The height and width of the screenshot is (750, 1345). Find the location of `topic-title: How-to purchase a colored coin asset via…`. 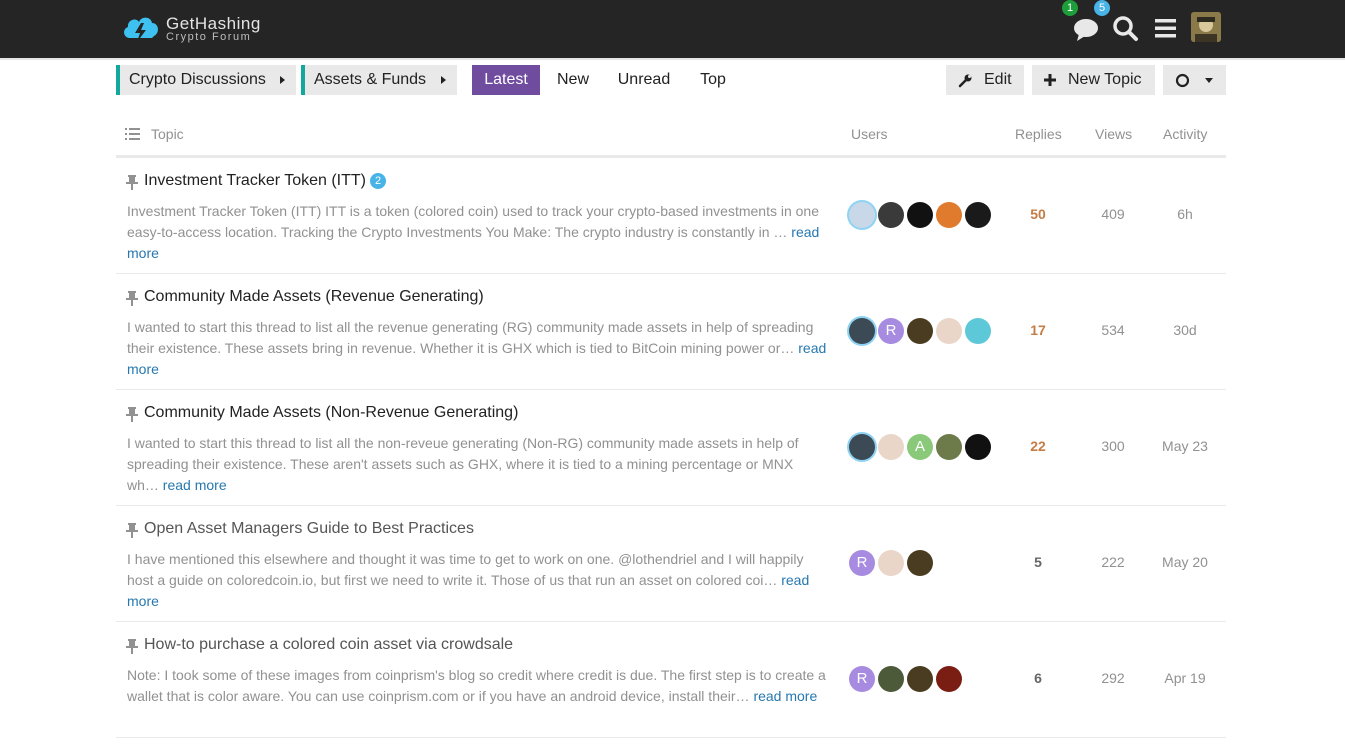

topic-title: How-to purchase a colored coin asset via… is located at coordinates (328, 645).